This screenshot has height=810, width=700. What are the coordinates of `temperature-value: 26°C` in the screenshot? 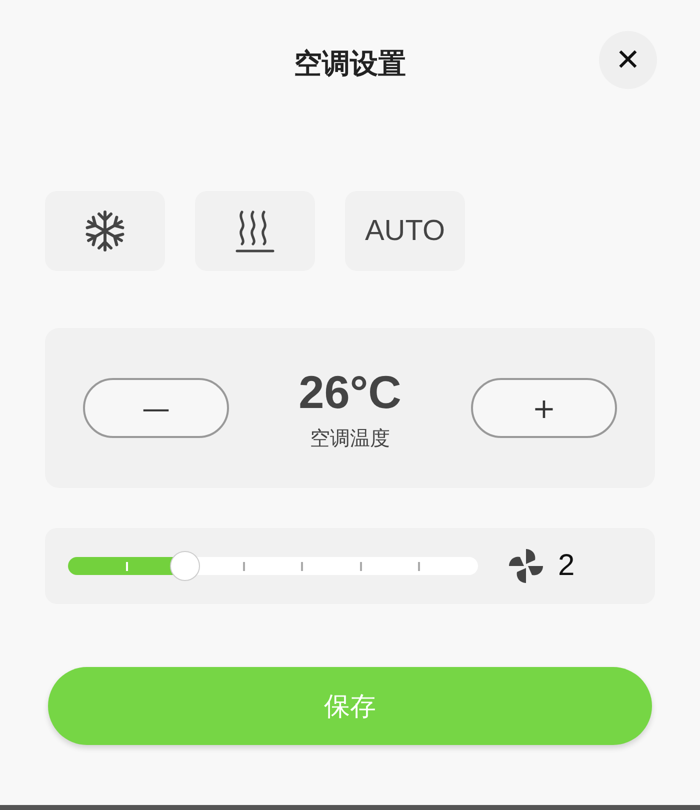 It's located at (350, 391).